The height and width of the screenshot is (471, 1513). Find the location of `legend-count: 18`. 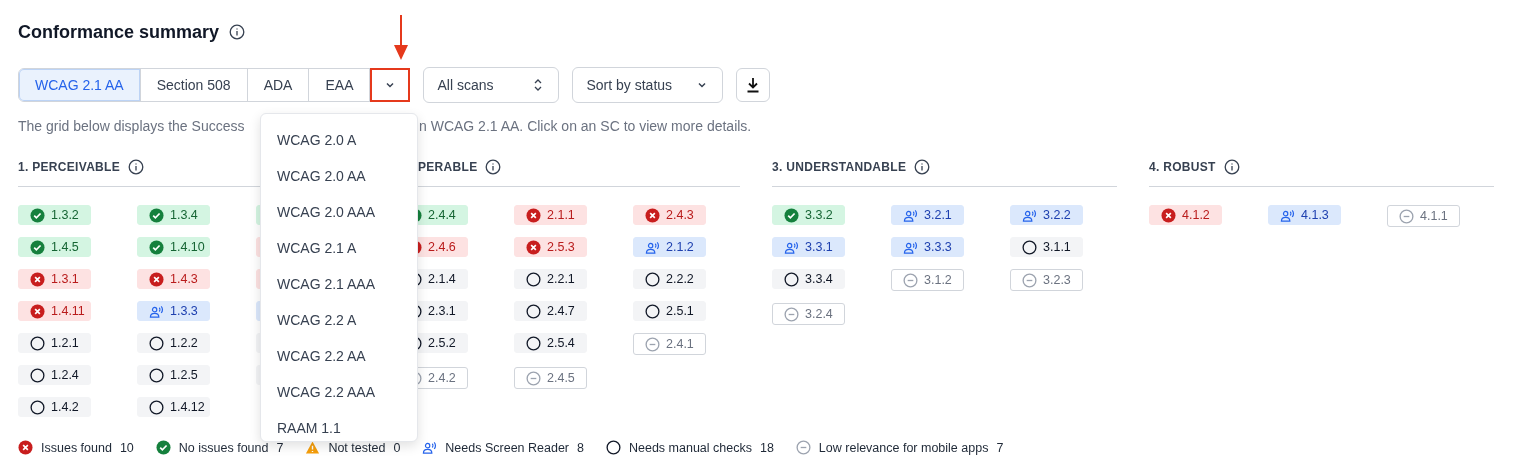

legend-count: 18 is located at coordinates (766, 447).